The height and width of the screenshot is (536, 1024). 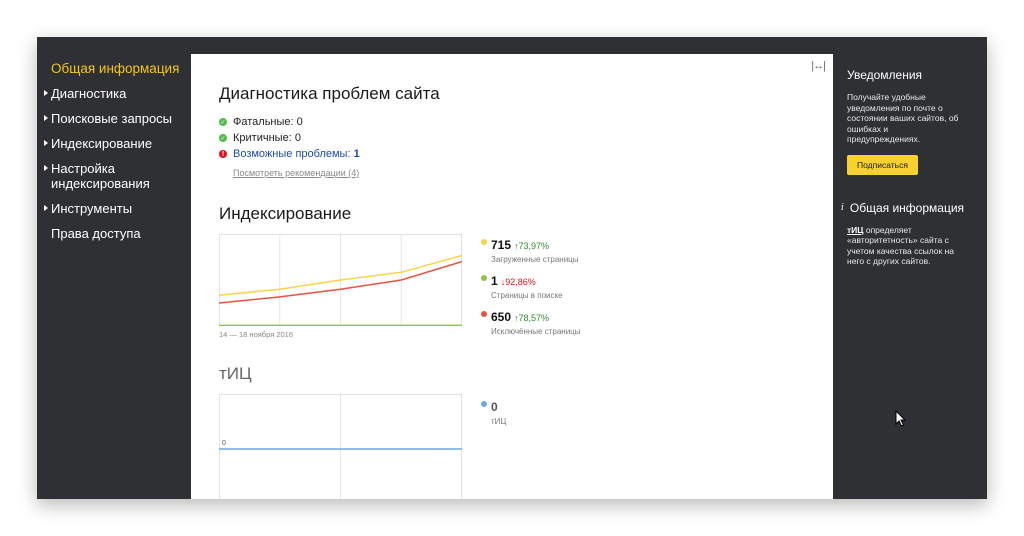 I want to click on sidebar-item-search-queries: Поисковые запросы, so click(x=112, y=118).